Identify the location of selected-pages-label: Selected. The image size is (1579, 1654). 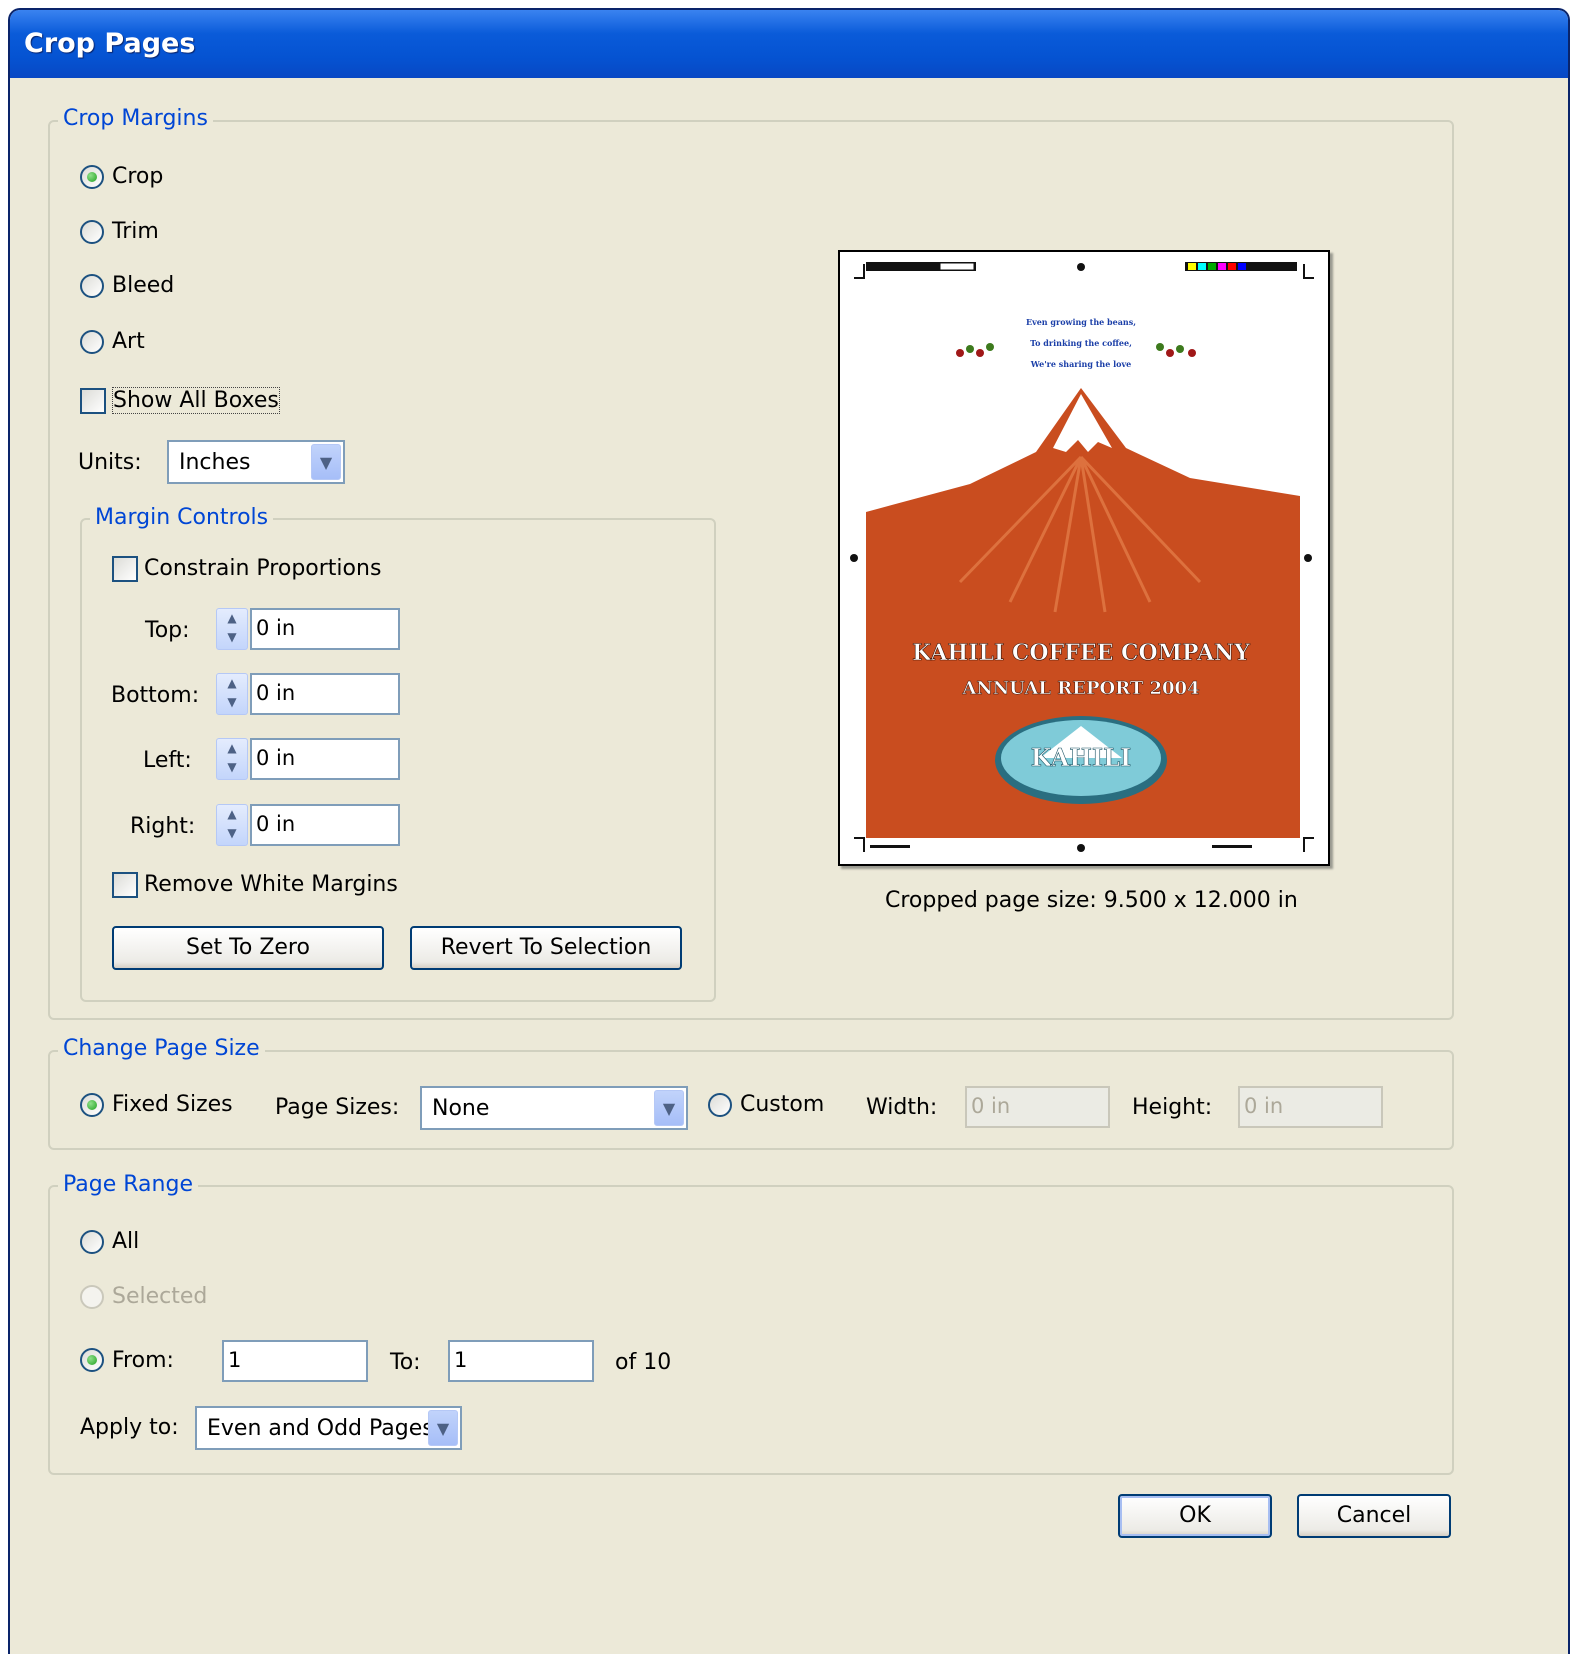
(159, 1296).